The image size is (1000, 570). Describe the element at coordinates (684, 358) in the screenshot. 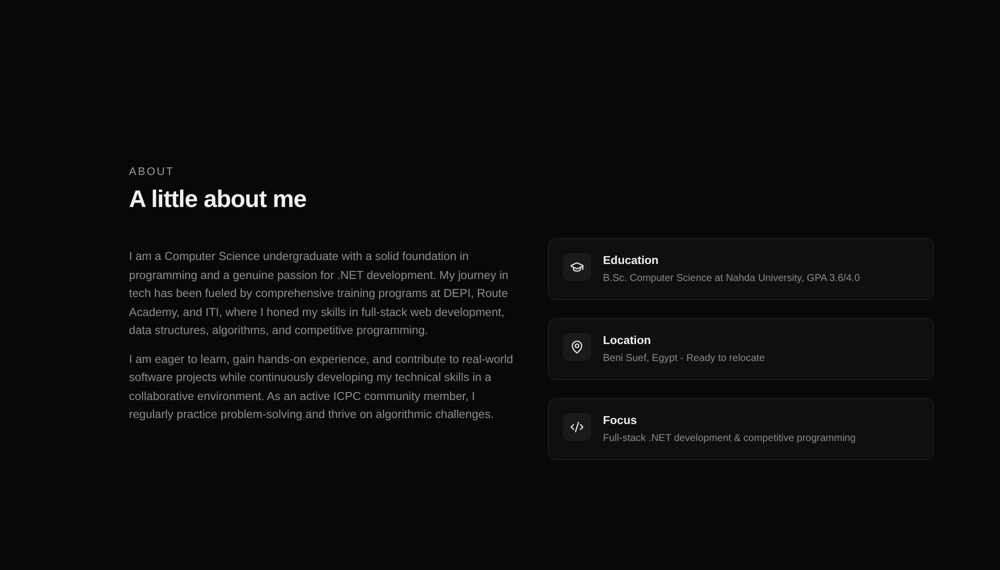

I see `card-text: Beni Suef, Egypt - Ready to relocate` at that location.